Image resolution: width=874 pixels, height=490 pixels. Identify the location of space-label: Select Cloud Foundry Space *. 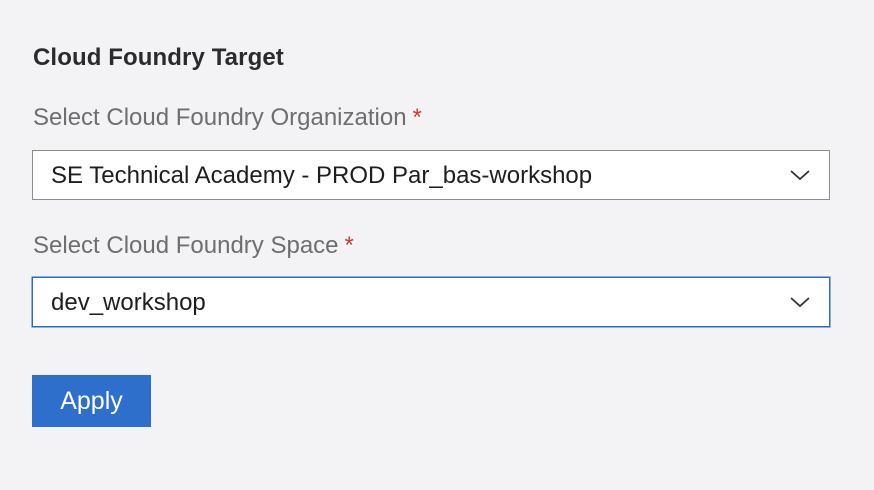
(193, 246).